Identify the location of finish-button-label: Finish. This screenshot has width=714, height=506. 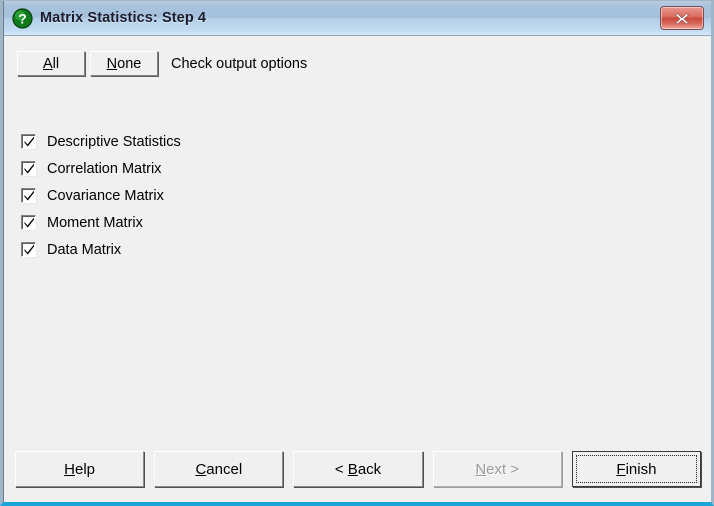
(636, 469).